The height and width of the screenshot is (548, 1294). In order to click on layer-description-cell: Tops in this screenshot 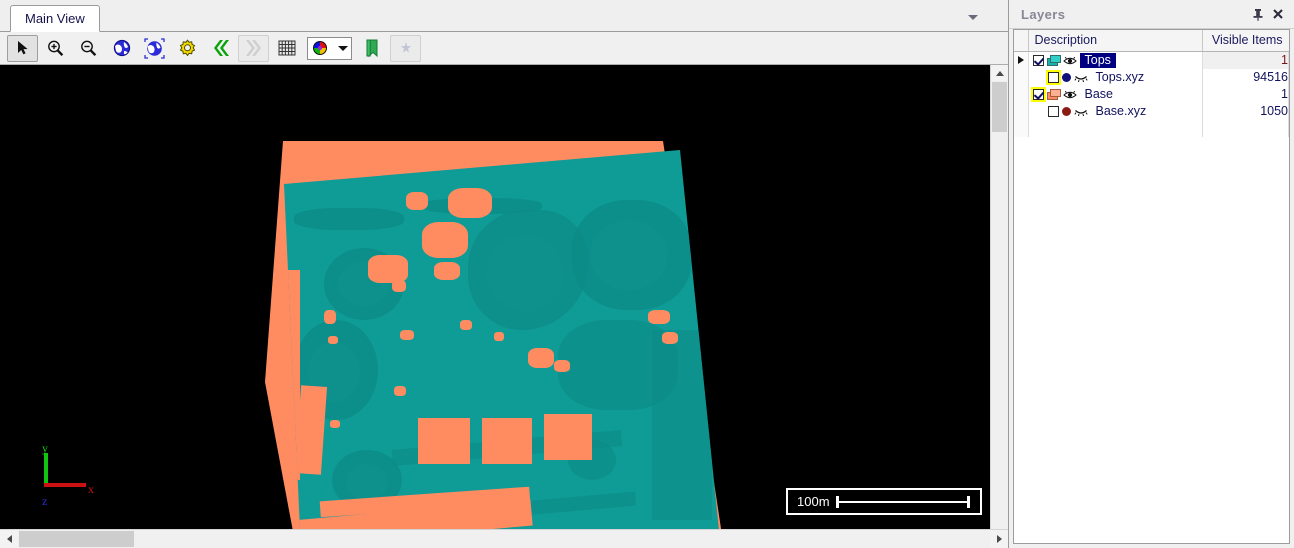, I will do `click(1115, 60)`.